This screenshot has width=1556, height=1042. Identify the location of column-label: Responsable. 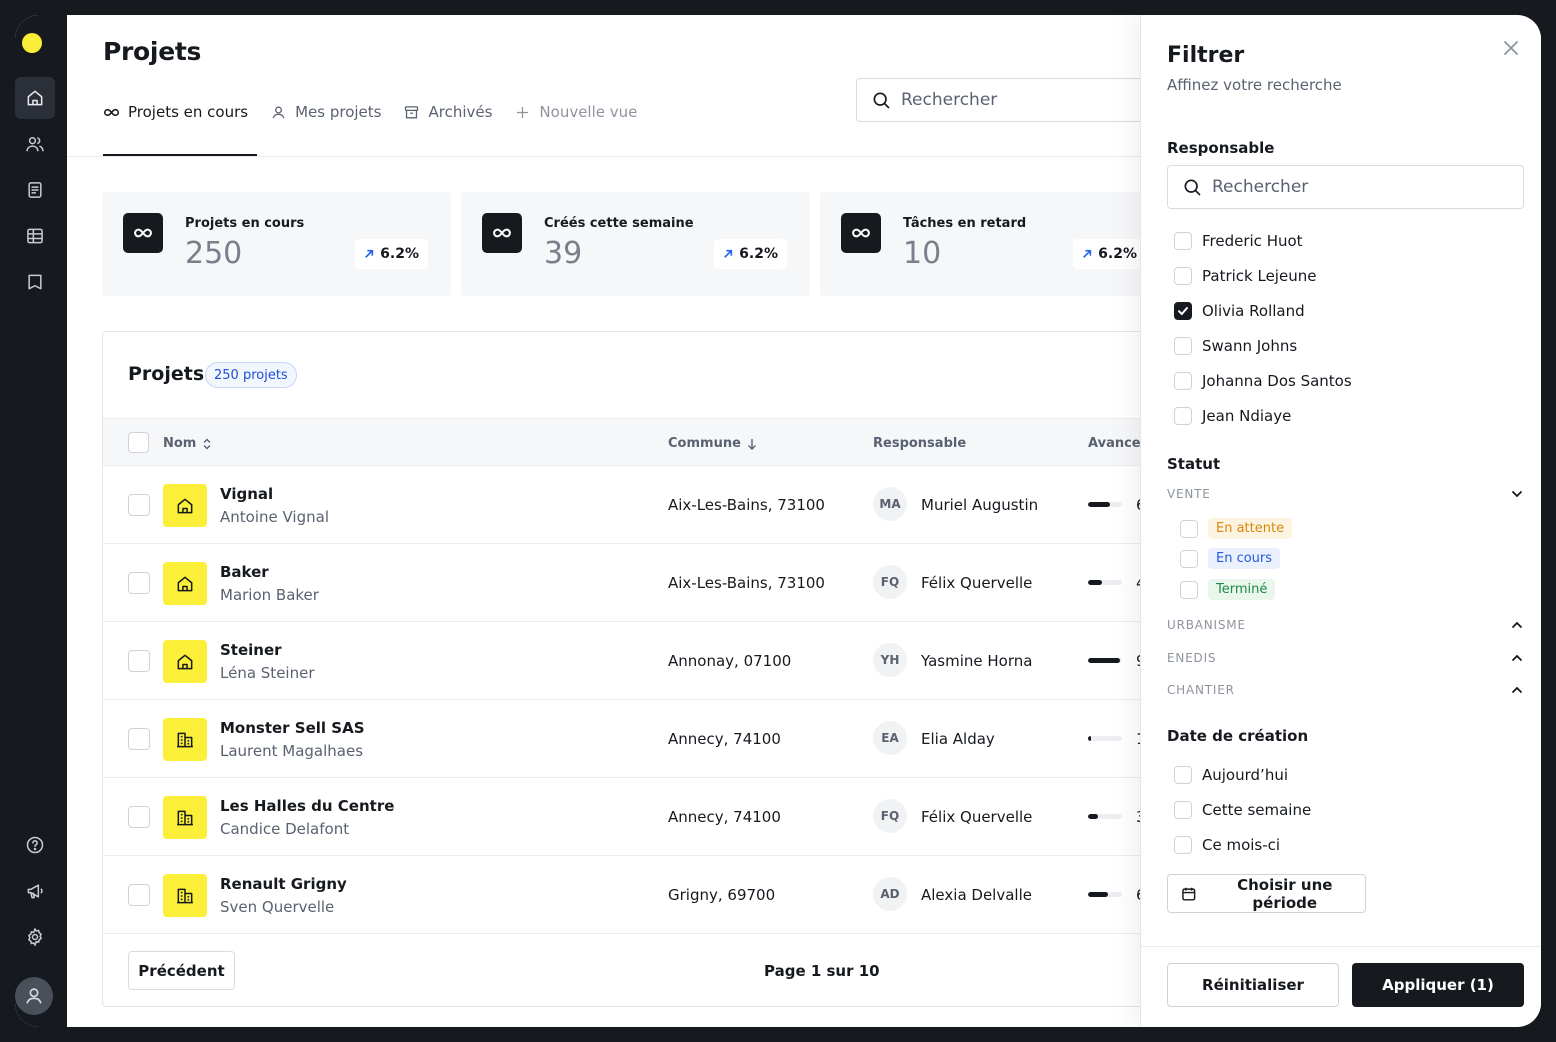
(920, 443).